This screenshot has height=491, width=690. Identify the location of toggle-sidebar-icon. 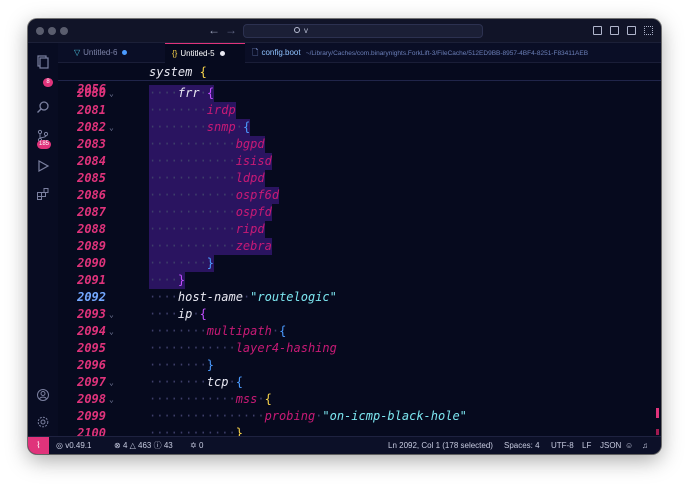
(597, 30).